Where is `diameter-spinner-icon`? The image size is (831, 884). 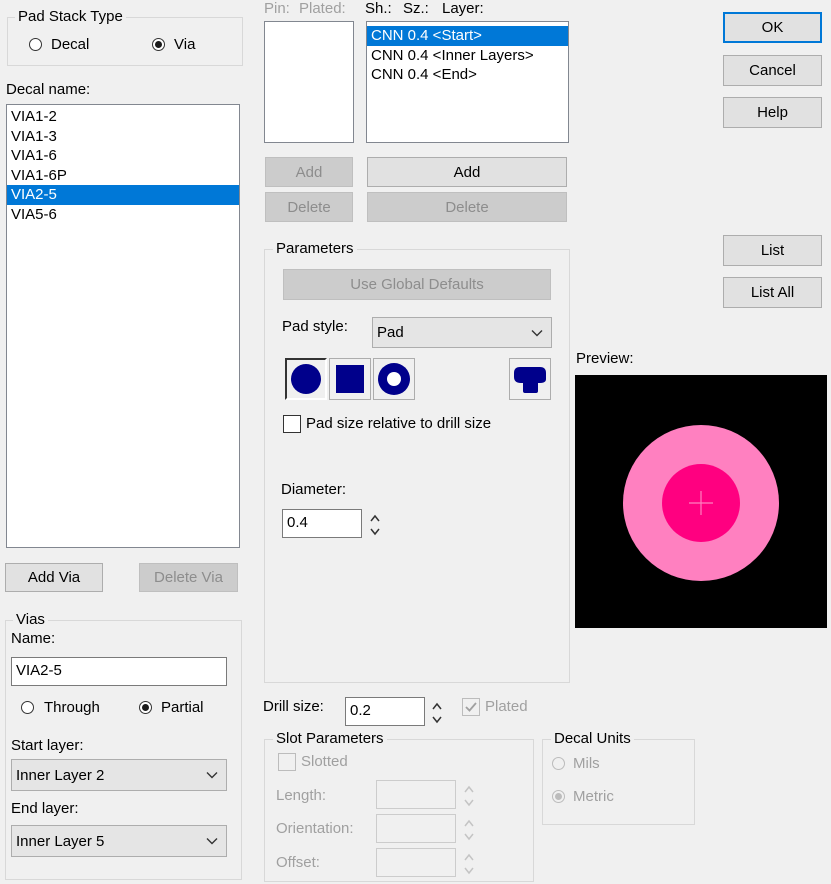
diameter-spinner-icon is located at coordinates (375, 525).